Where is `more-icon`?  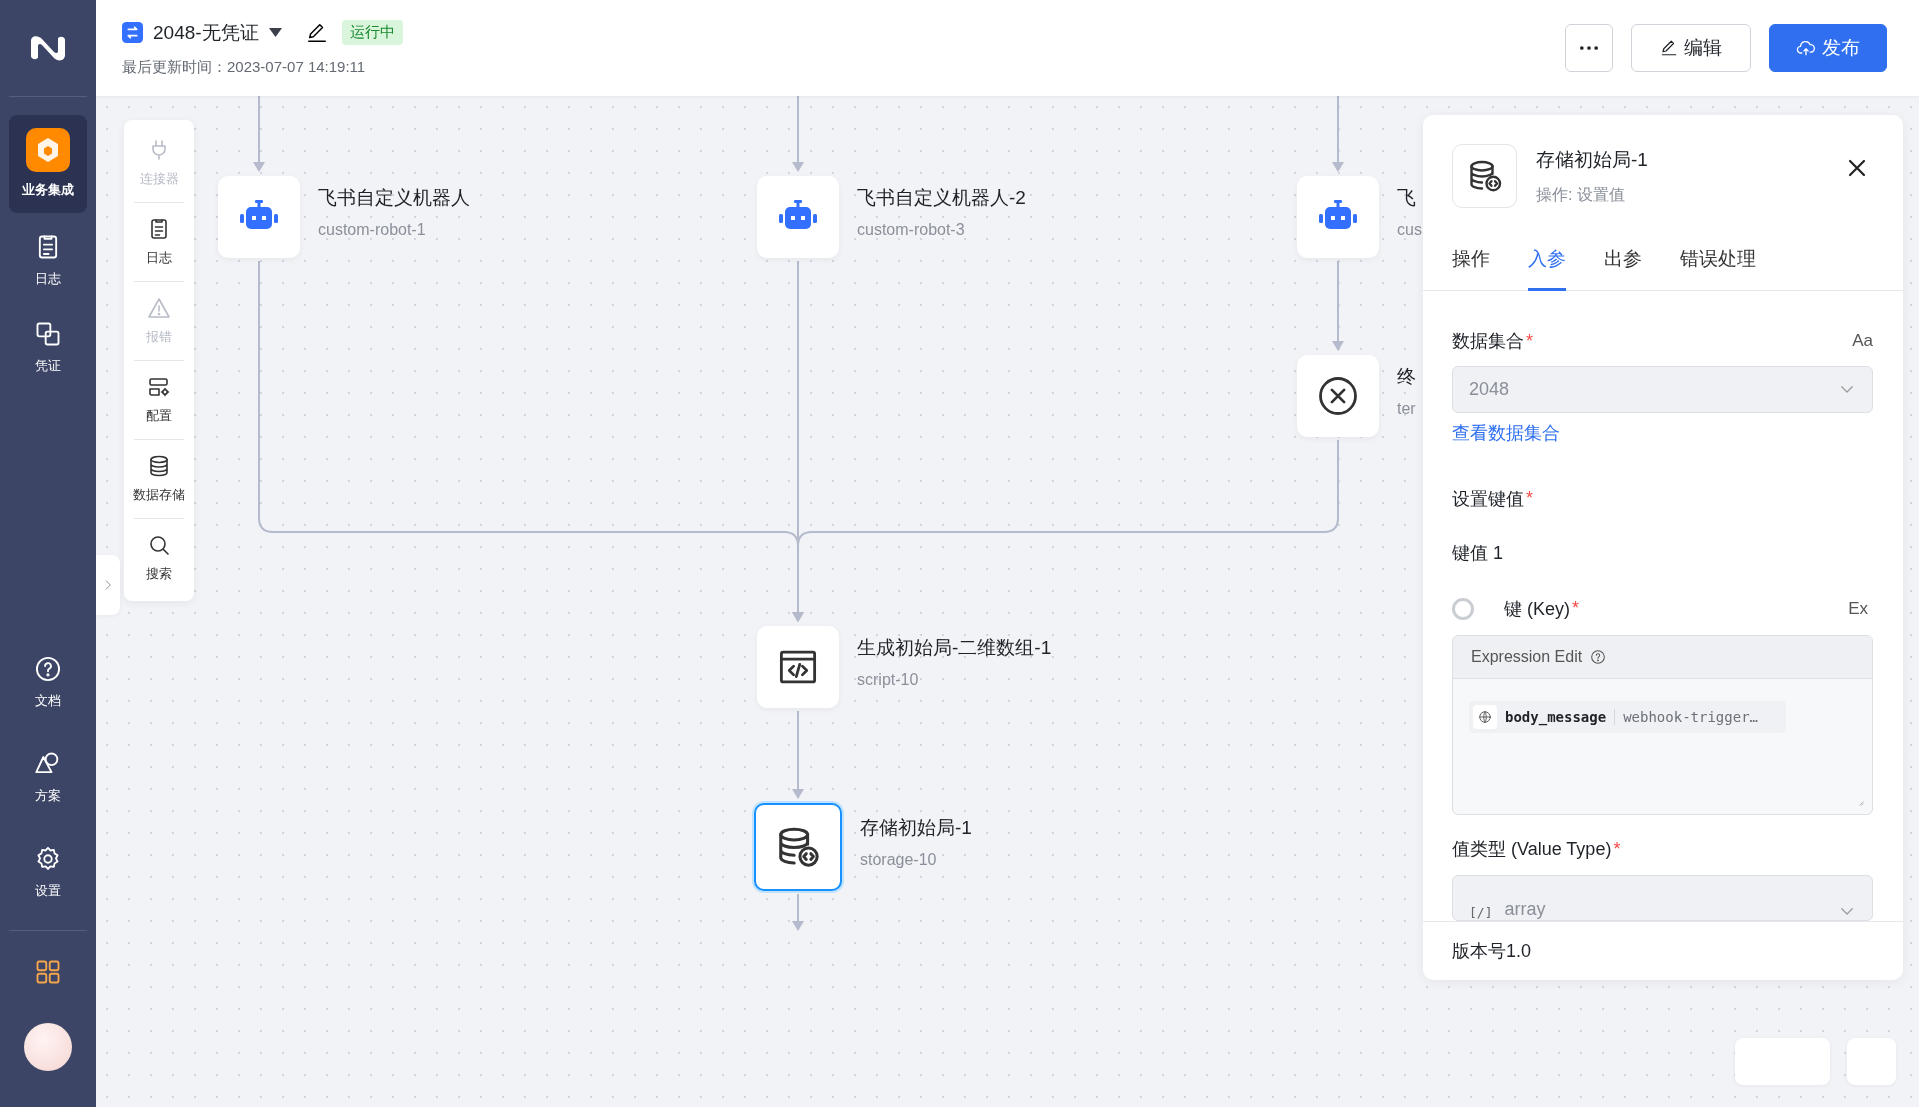
more-icon is located at coordinates (1589, 48).